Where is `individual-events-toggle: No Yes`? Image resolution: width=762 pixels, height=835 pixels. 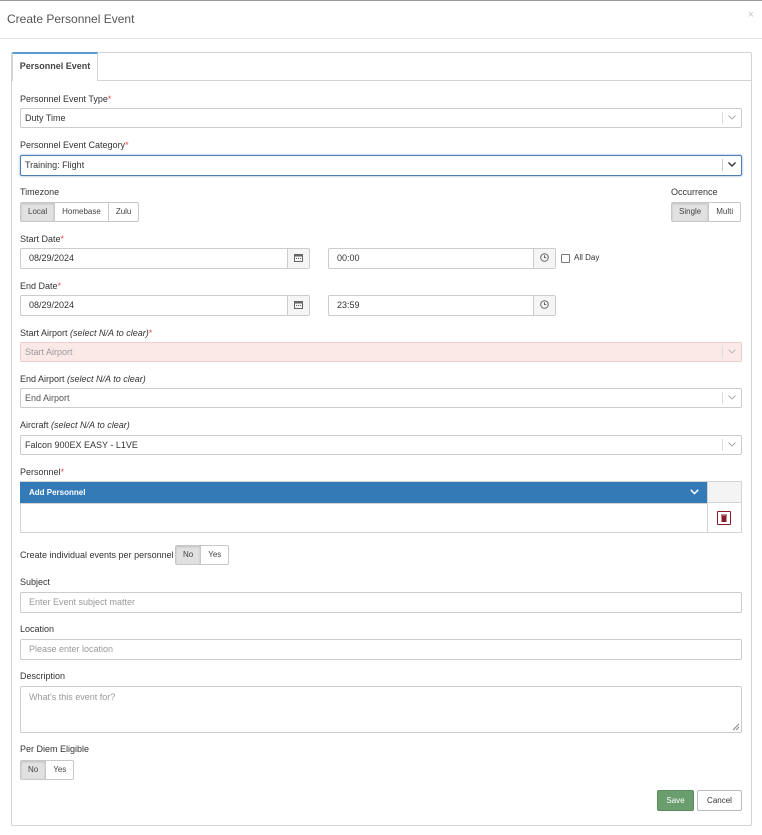
individual-events-toggle: No Yes is located at coordinates (202, 555).